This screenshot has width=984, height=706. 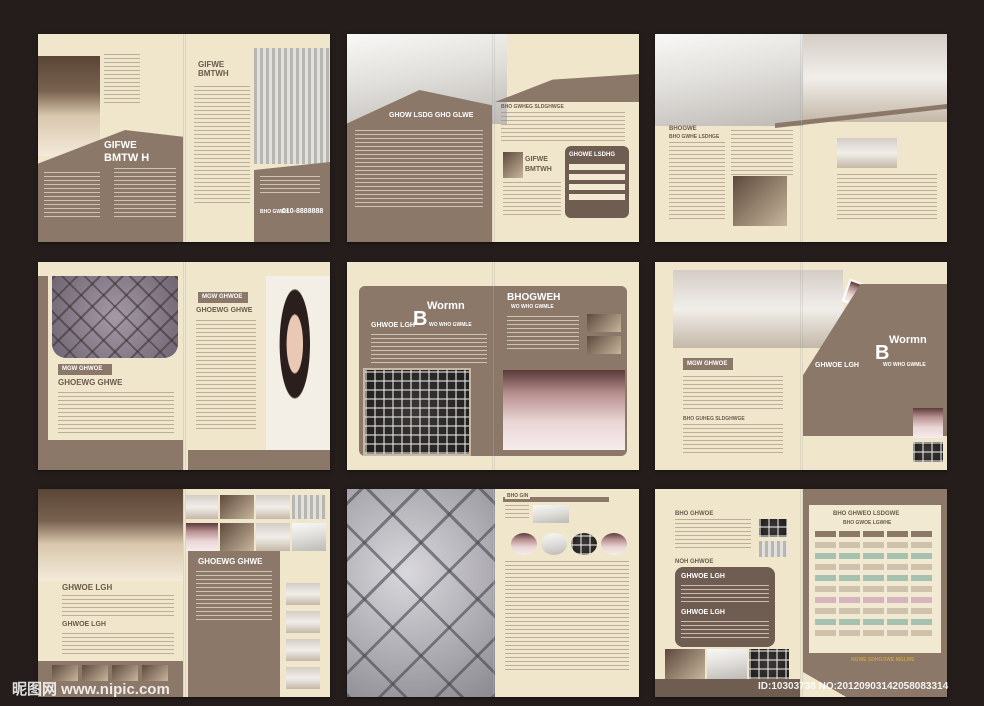 I want to click on name-1: GIFWE, so click(x=536, y=159).